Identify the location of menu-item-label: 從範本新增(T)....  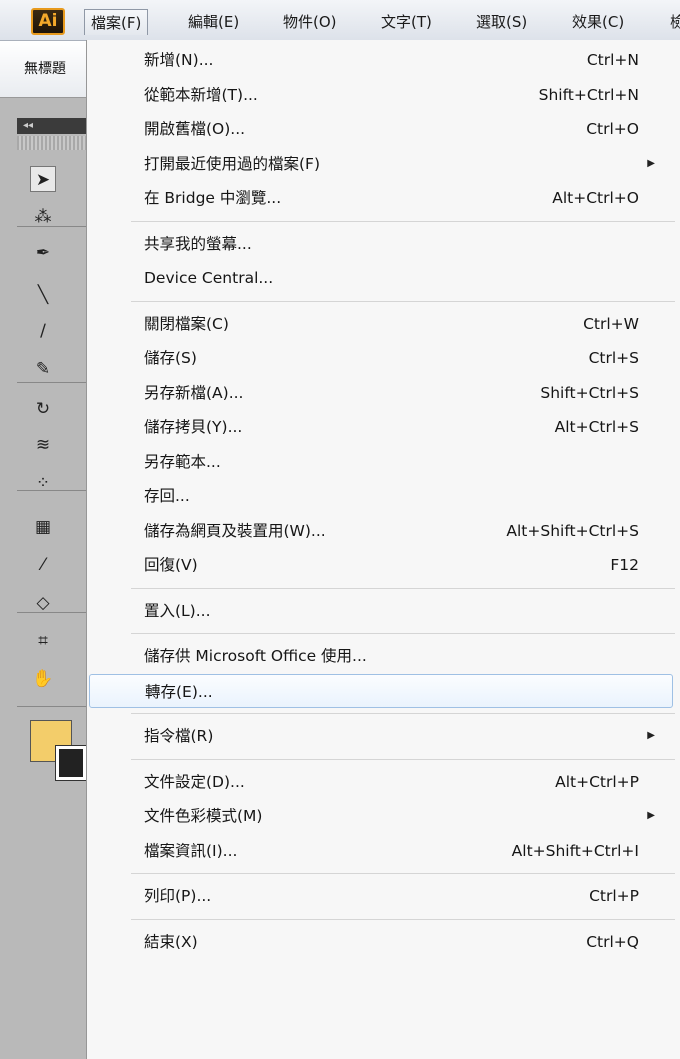
(201, 94).